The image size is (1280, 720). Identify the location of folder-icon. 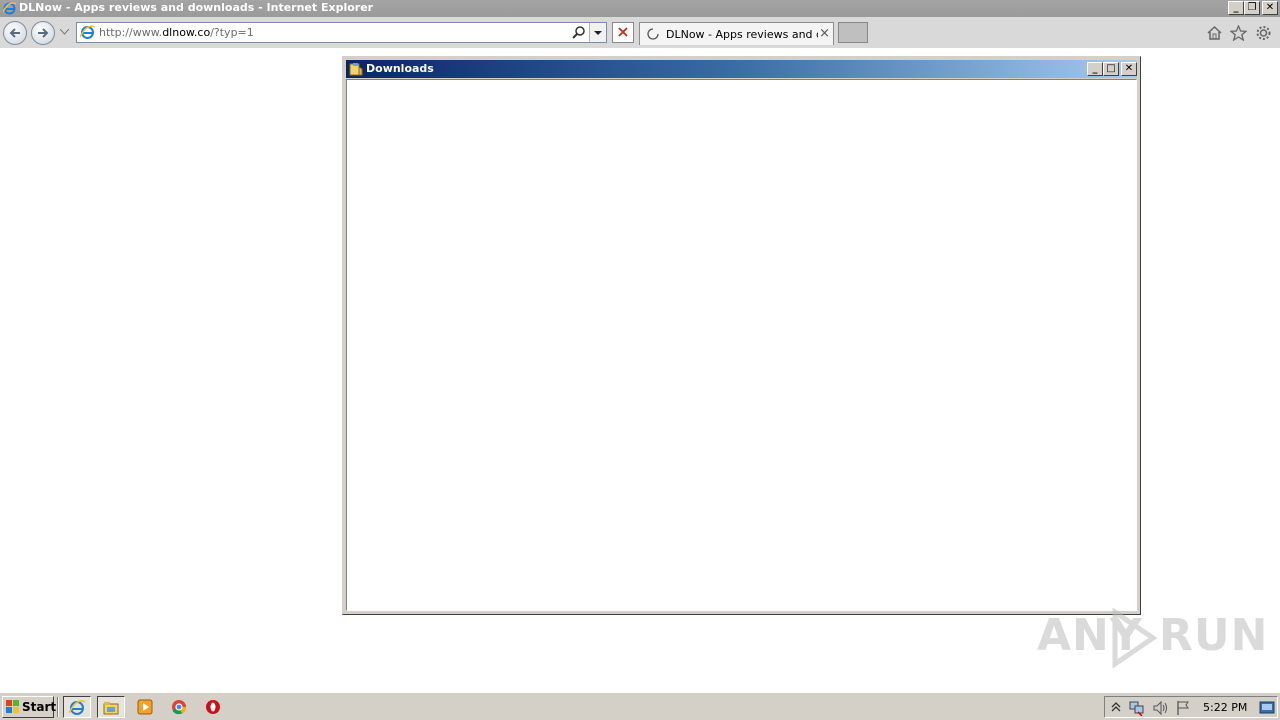
(356, 69).